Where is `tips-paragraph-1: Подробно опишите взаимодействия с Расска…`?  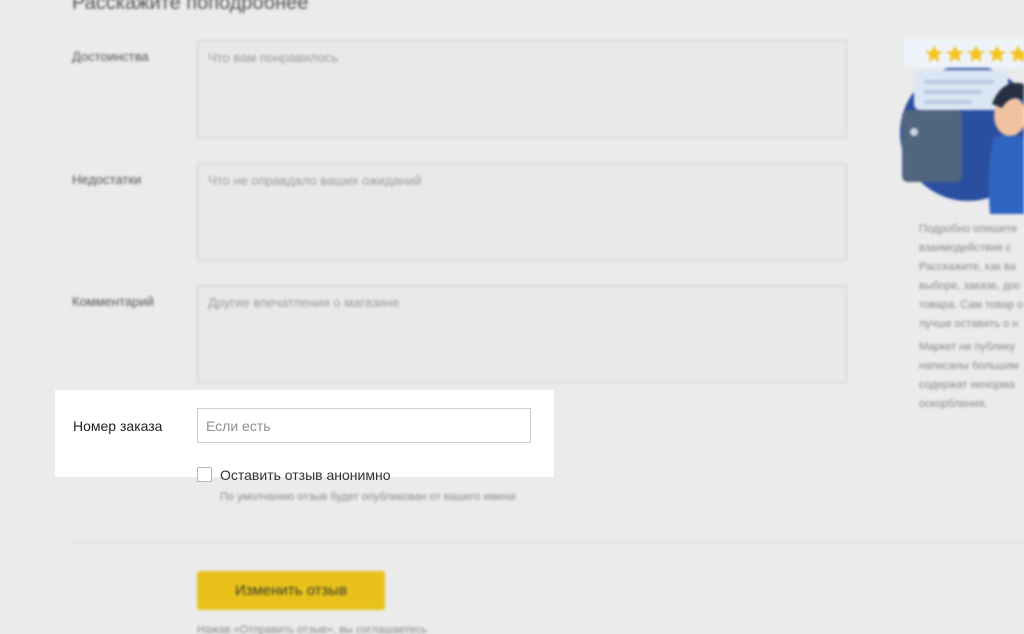
tips-paragraph-1: Подробно опишите взаимодействия с Расска… is located at coordinates (971, 276).